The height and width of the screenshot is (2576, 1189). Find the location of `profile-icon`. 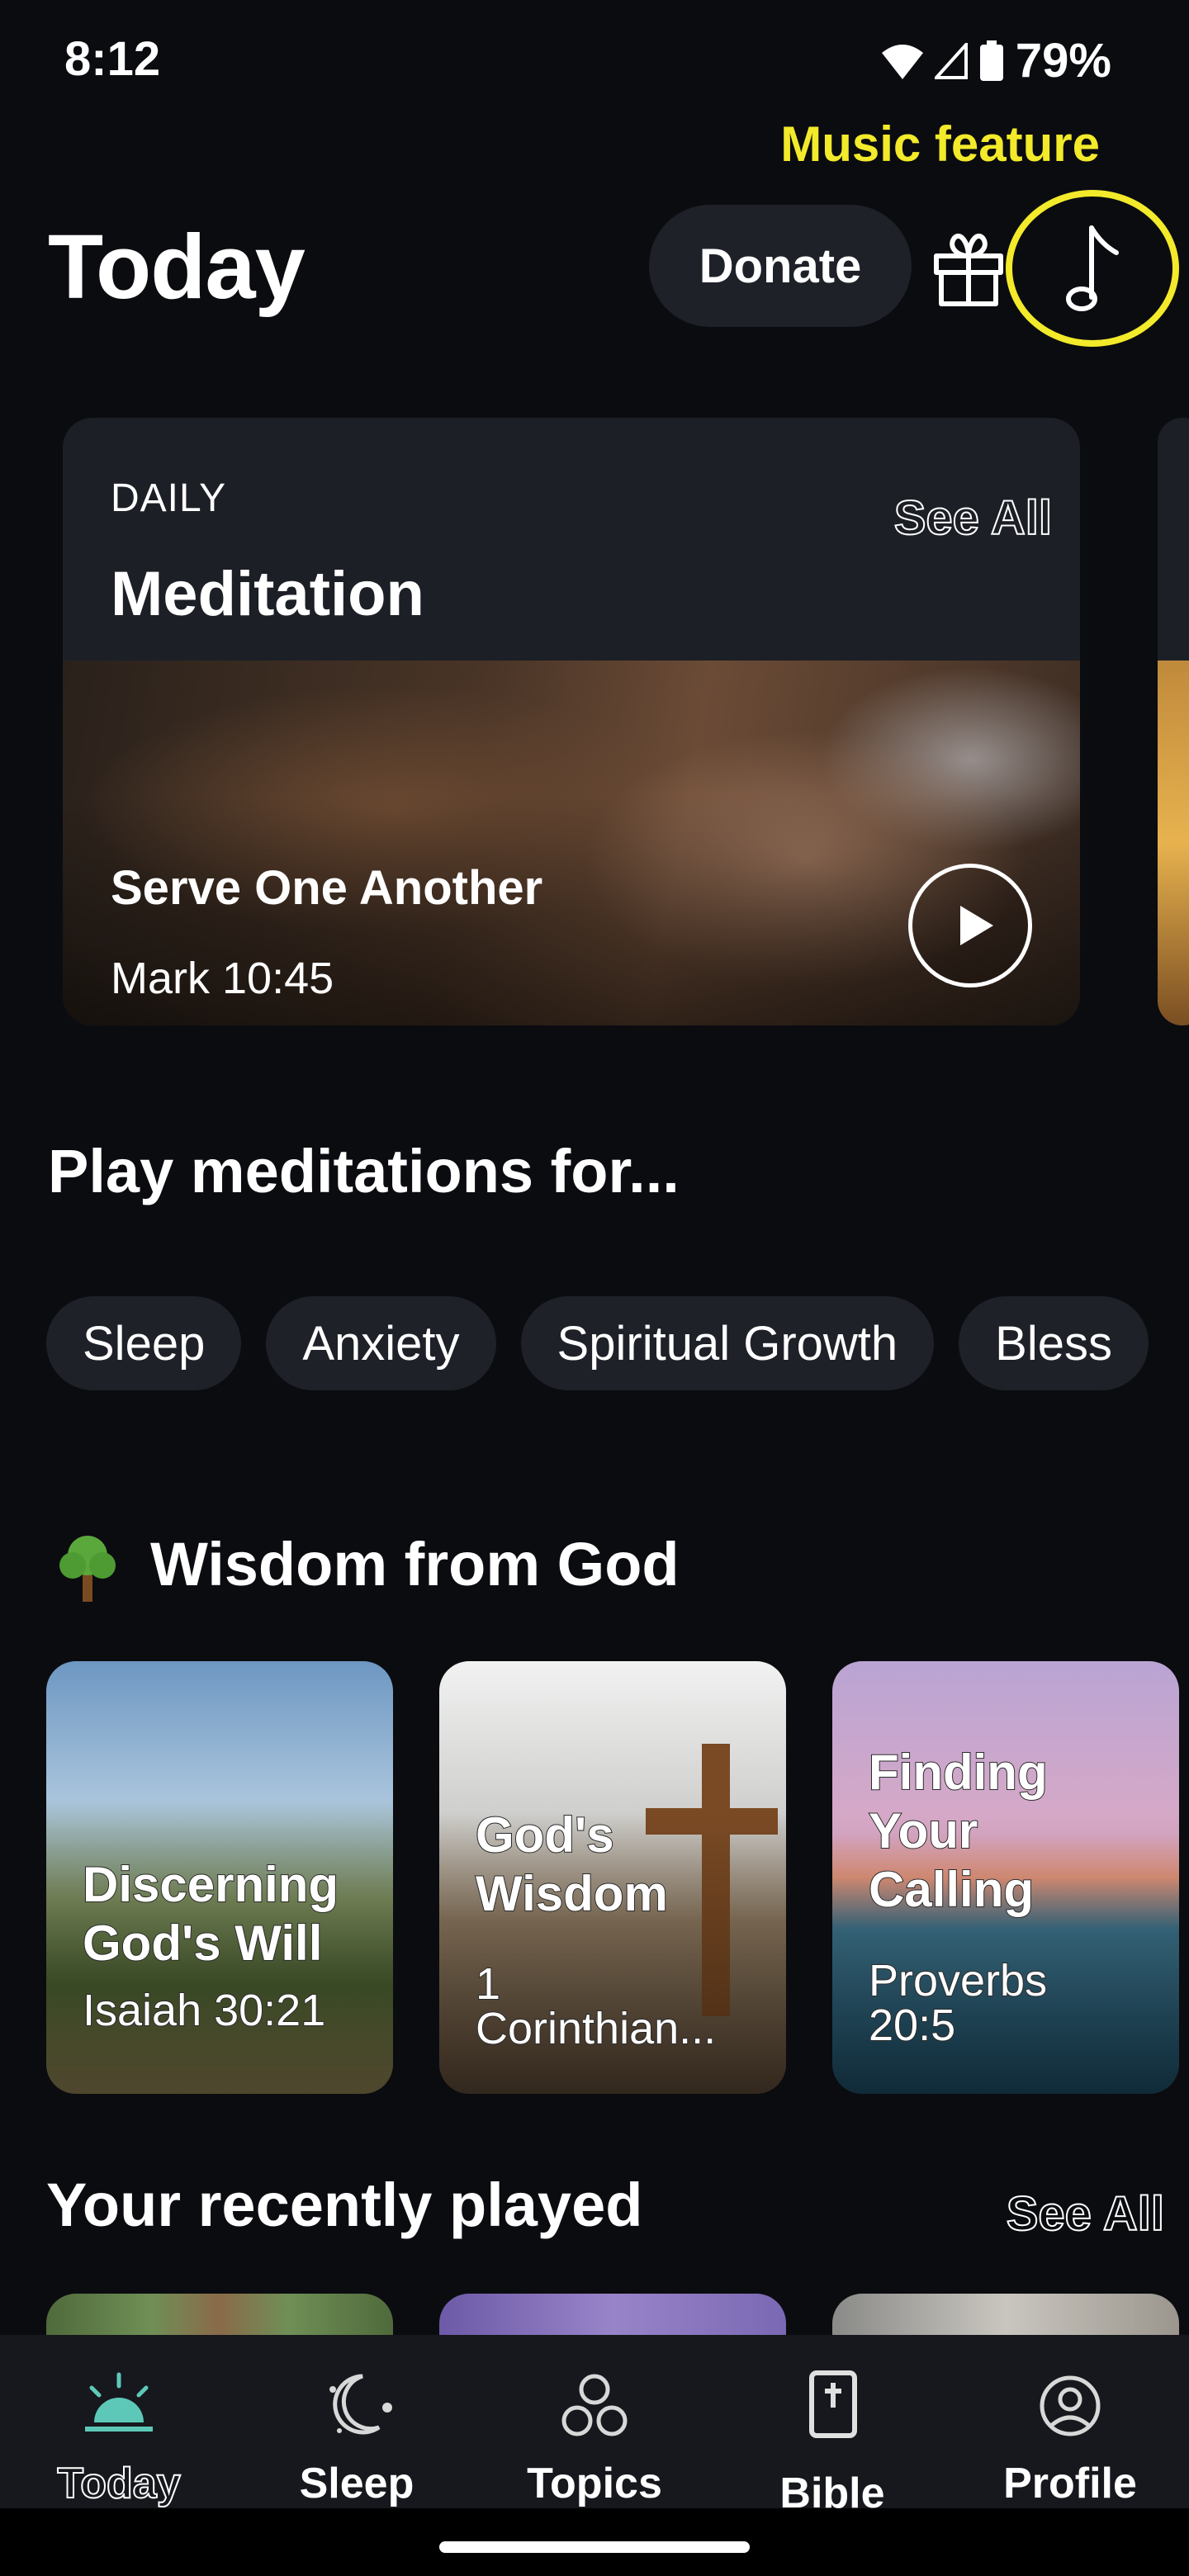

profile-icon is located at coordinates (1070, 2405).